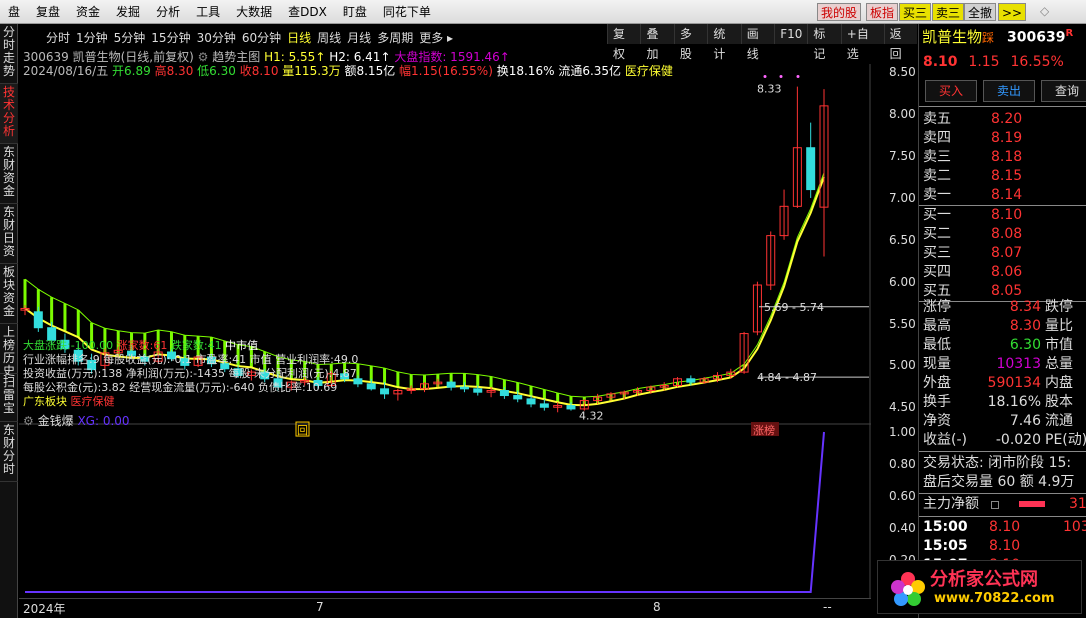 The image size is (1086, 618). I want to click on menu-item-dingpan: 盯盘, so click(355, 12).